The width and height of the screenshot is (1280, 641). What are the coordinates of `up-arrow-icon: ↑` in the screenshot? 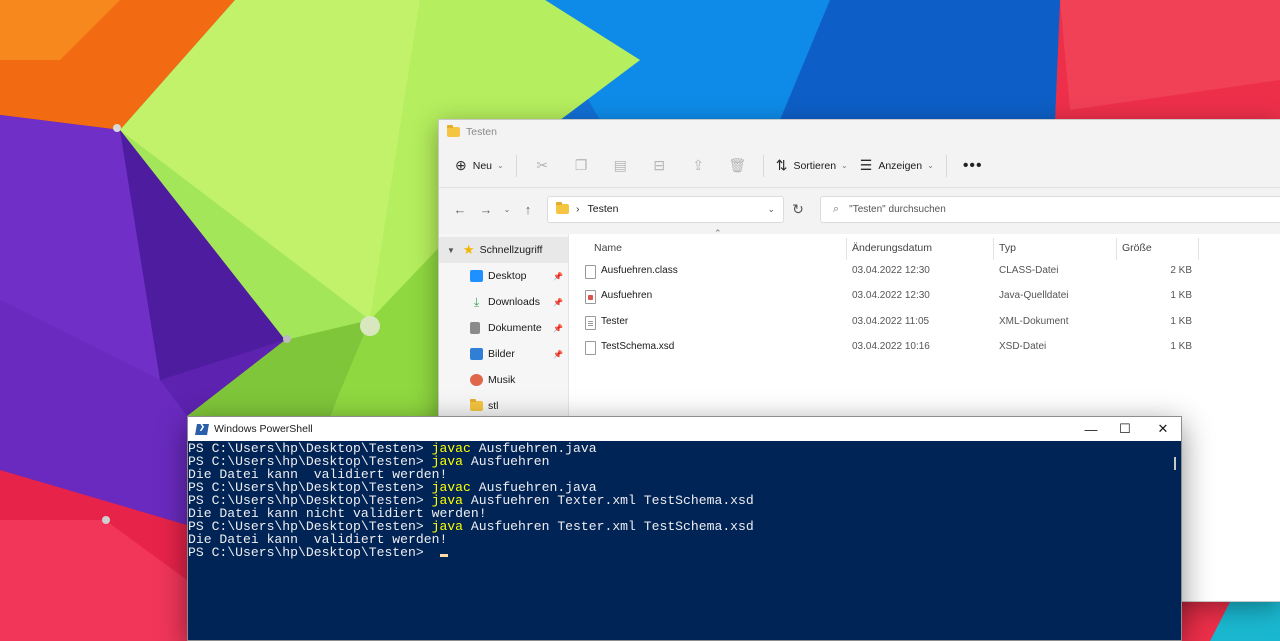 It's located at (528, 209).